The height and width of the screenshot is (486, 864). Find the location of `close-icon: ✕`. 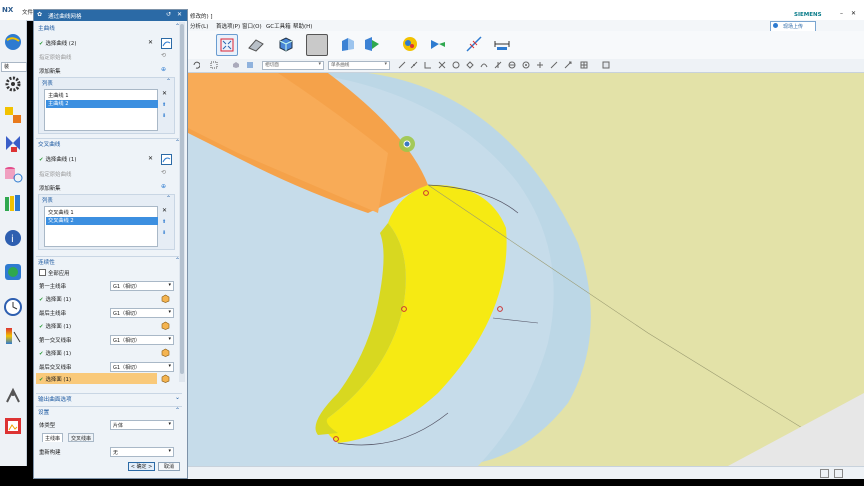

close-icon: ✕ is located at coordinates (853, 13).